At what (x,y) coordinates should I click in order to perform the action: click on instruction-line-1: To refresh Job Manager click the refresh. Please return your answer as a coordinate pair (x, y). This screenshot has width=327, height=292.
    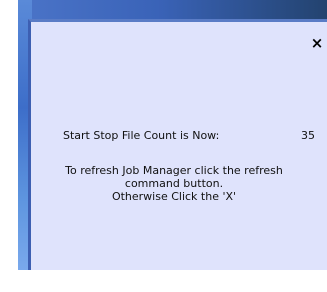
    Looking at the image, I should click on (174, 170).